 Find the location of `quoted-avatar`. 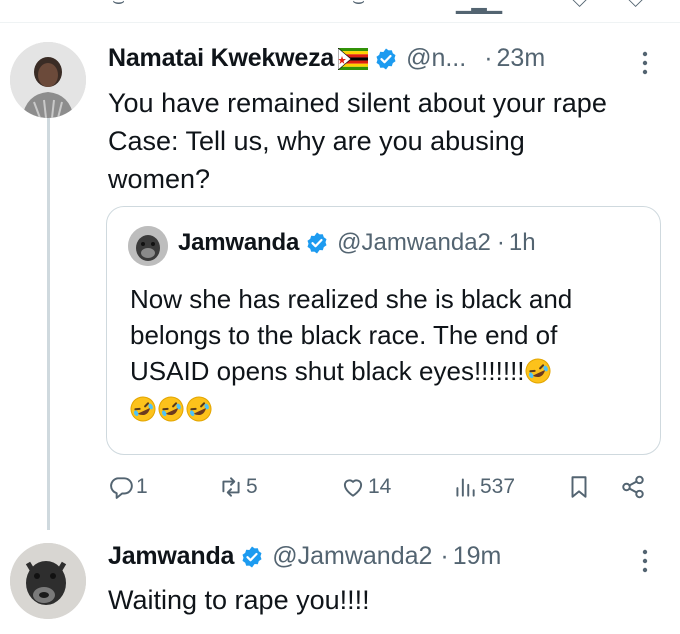

quoted-avatar is located at coordinates (148, 246).